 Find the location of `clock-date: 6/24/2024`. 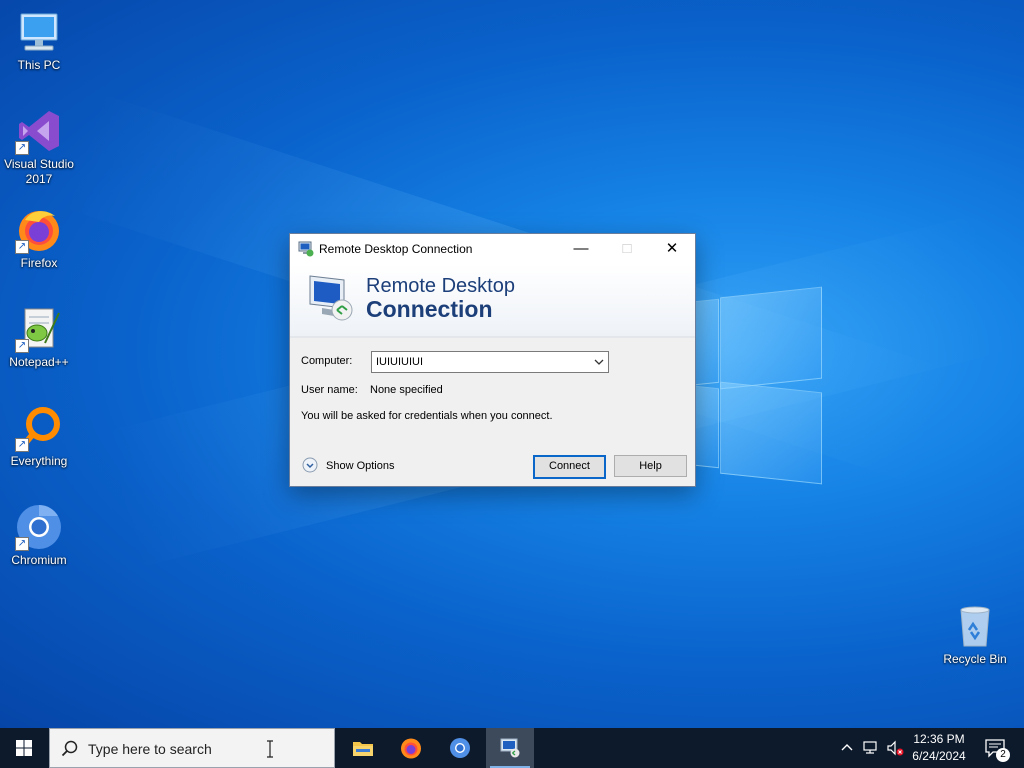

clock-date: 6/24/2024 is located at coordinates (939, 756).